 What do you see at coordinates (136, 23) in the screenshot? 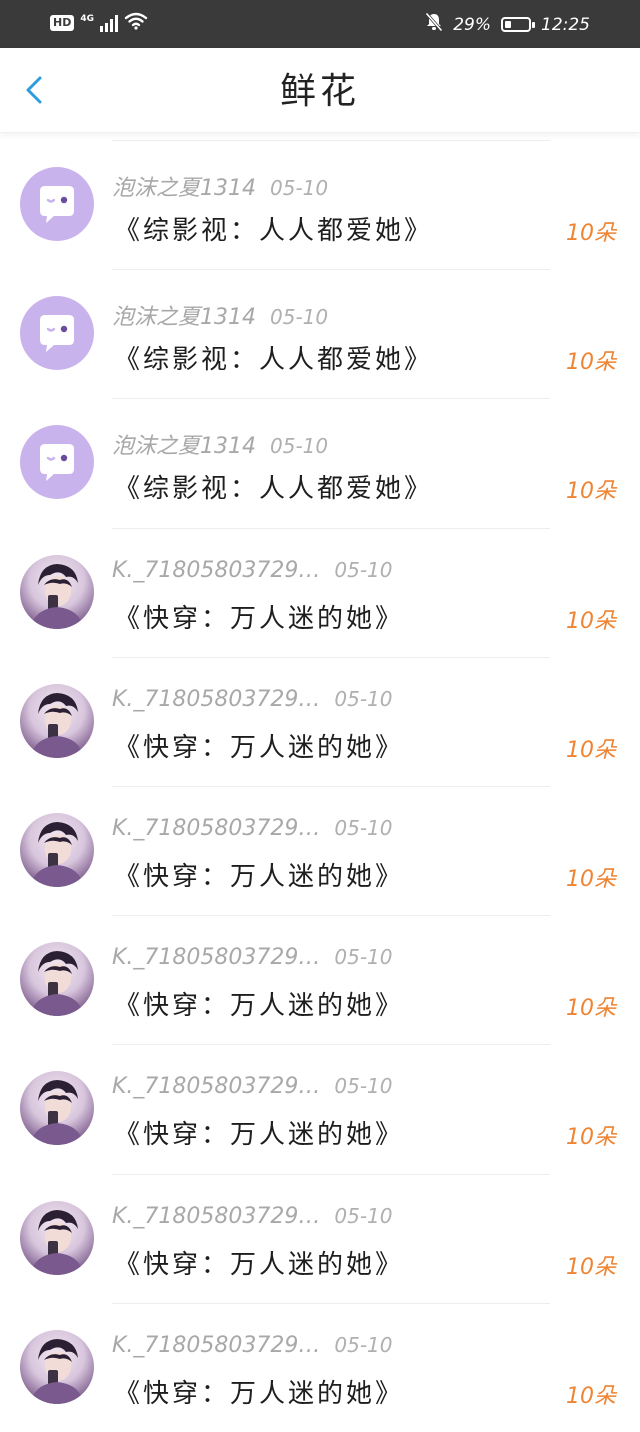
I see `wifi-icon` at bounding box center [136, 23].